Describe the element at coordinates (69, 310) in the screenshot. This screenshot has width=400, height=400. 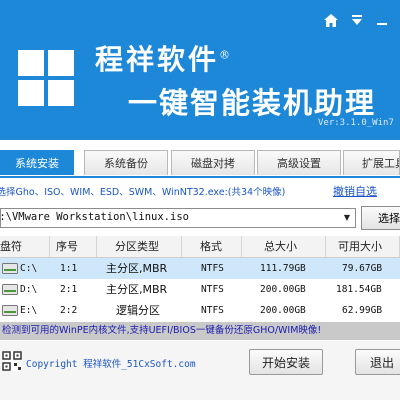
I see `partition-index: 2:2` at that location.